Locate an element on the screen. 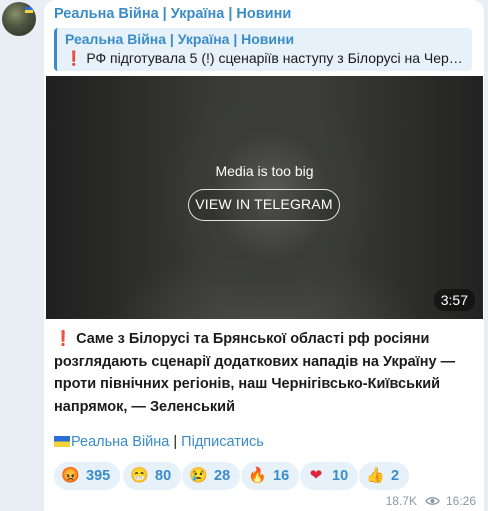  reaction-count: 28 is located at coordinates (222, 476).